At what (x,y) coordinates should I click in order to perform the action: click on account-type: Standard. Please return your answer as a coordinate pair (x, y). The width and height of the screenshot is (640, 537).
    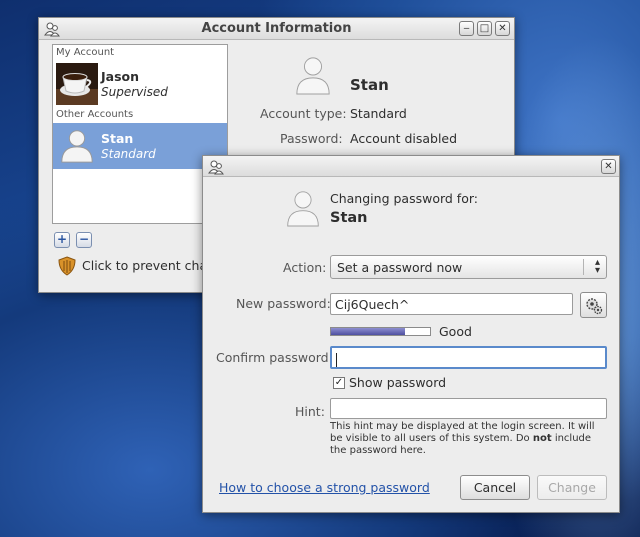
    Looking at the image, I should click on (128, 154).